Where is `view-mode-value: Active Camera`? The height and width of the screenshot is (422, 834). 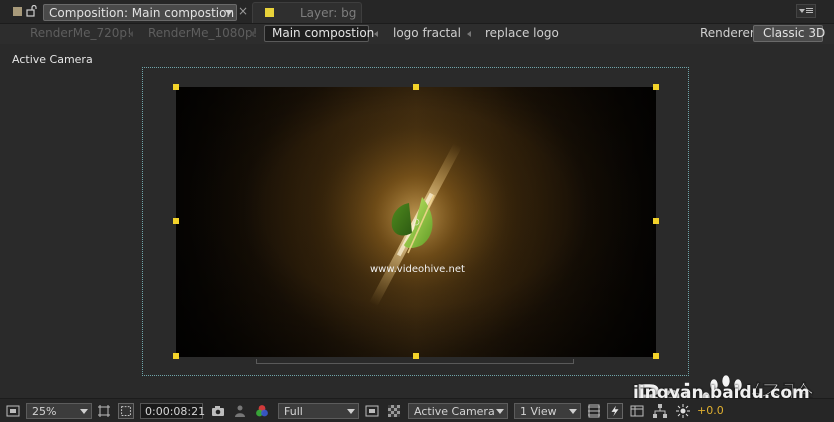
view-mode-value: Active Camera is located at coordinates (454, 411).